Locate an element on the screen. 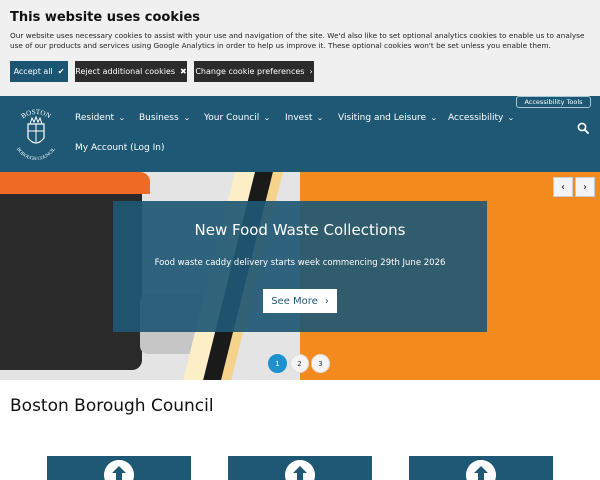 This screenshot has height=480, width=600. close-circle-icon: ✖ is located at coordinates (183, 71).